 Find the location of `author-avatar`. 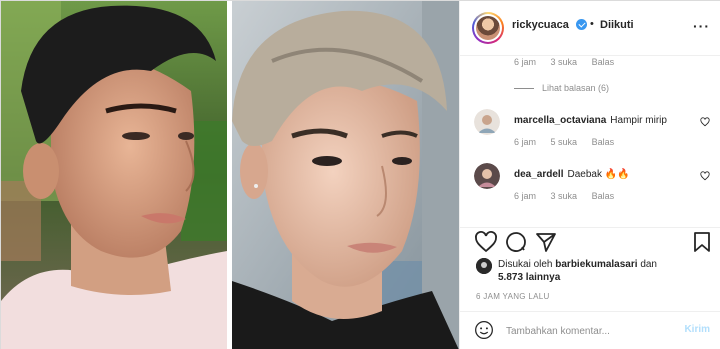

author-avatar is located at coordinates (488, 28).